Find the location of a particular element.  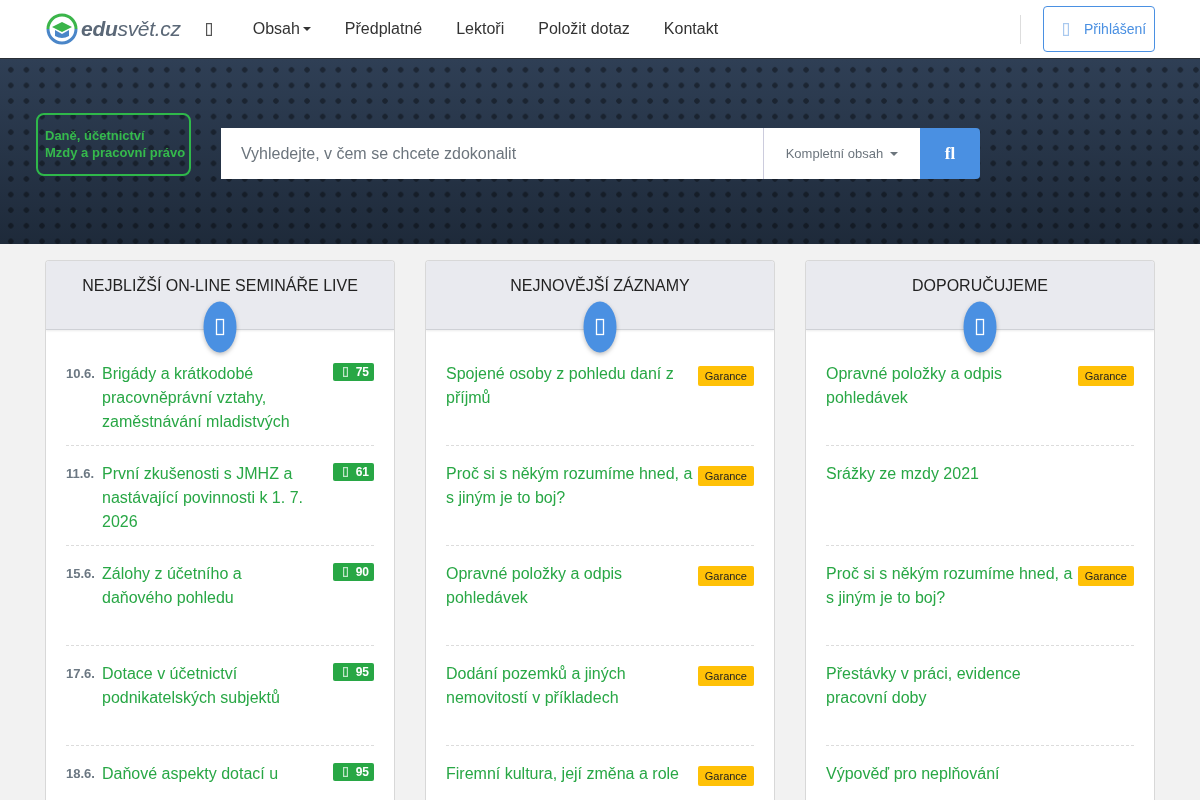

seminar-date: 11.6. is located at coordinates (81, 474).